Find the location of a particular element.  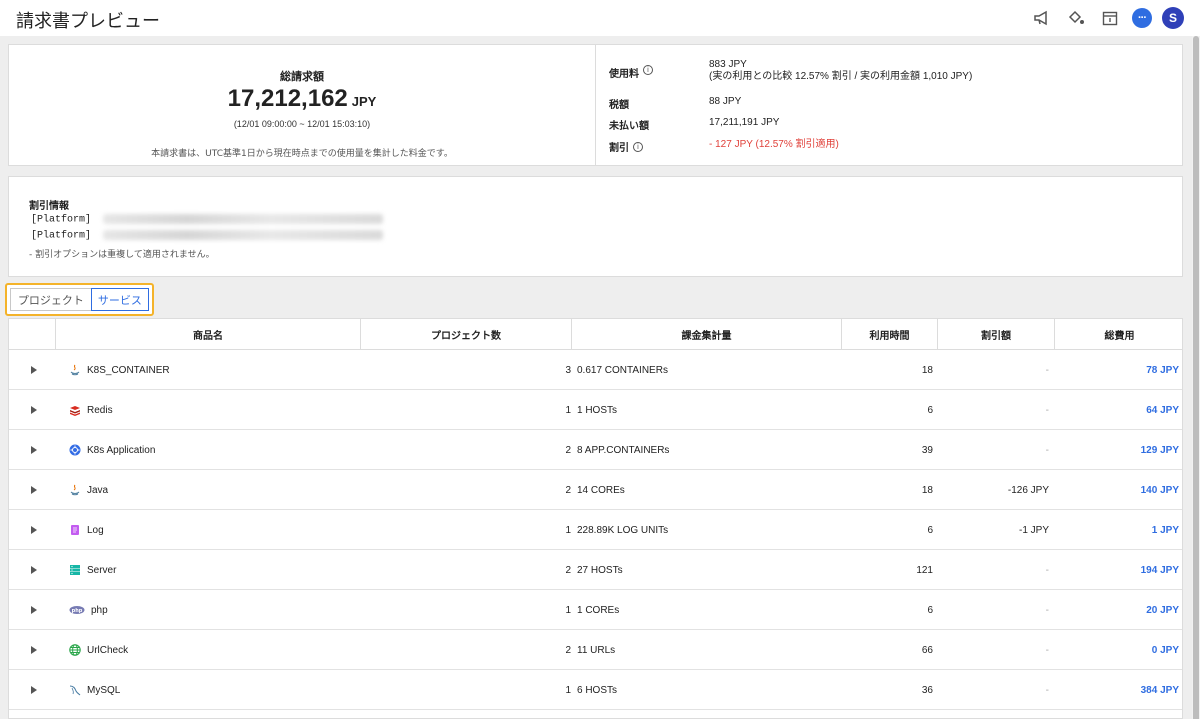

total-cost: 194 JPY is located at coordinates (1119, 570).